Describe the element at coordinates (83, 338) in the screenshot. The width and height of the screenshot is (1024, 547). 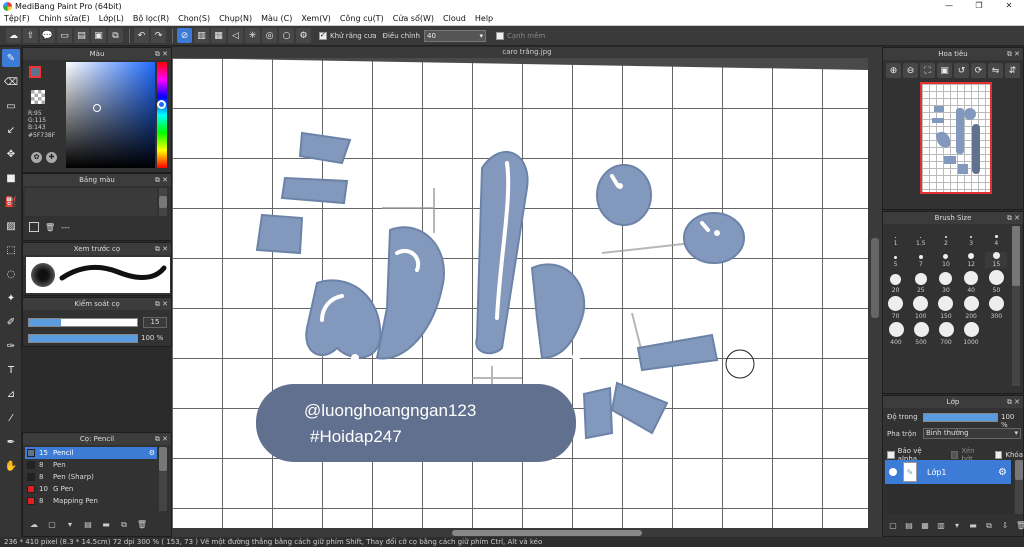
I see `brush-opacity-slider` at that location.